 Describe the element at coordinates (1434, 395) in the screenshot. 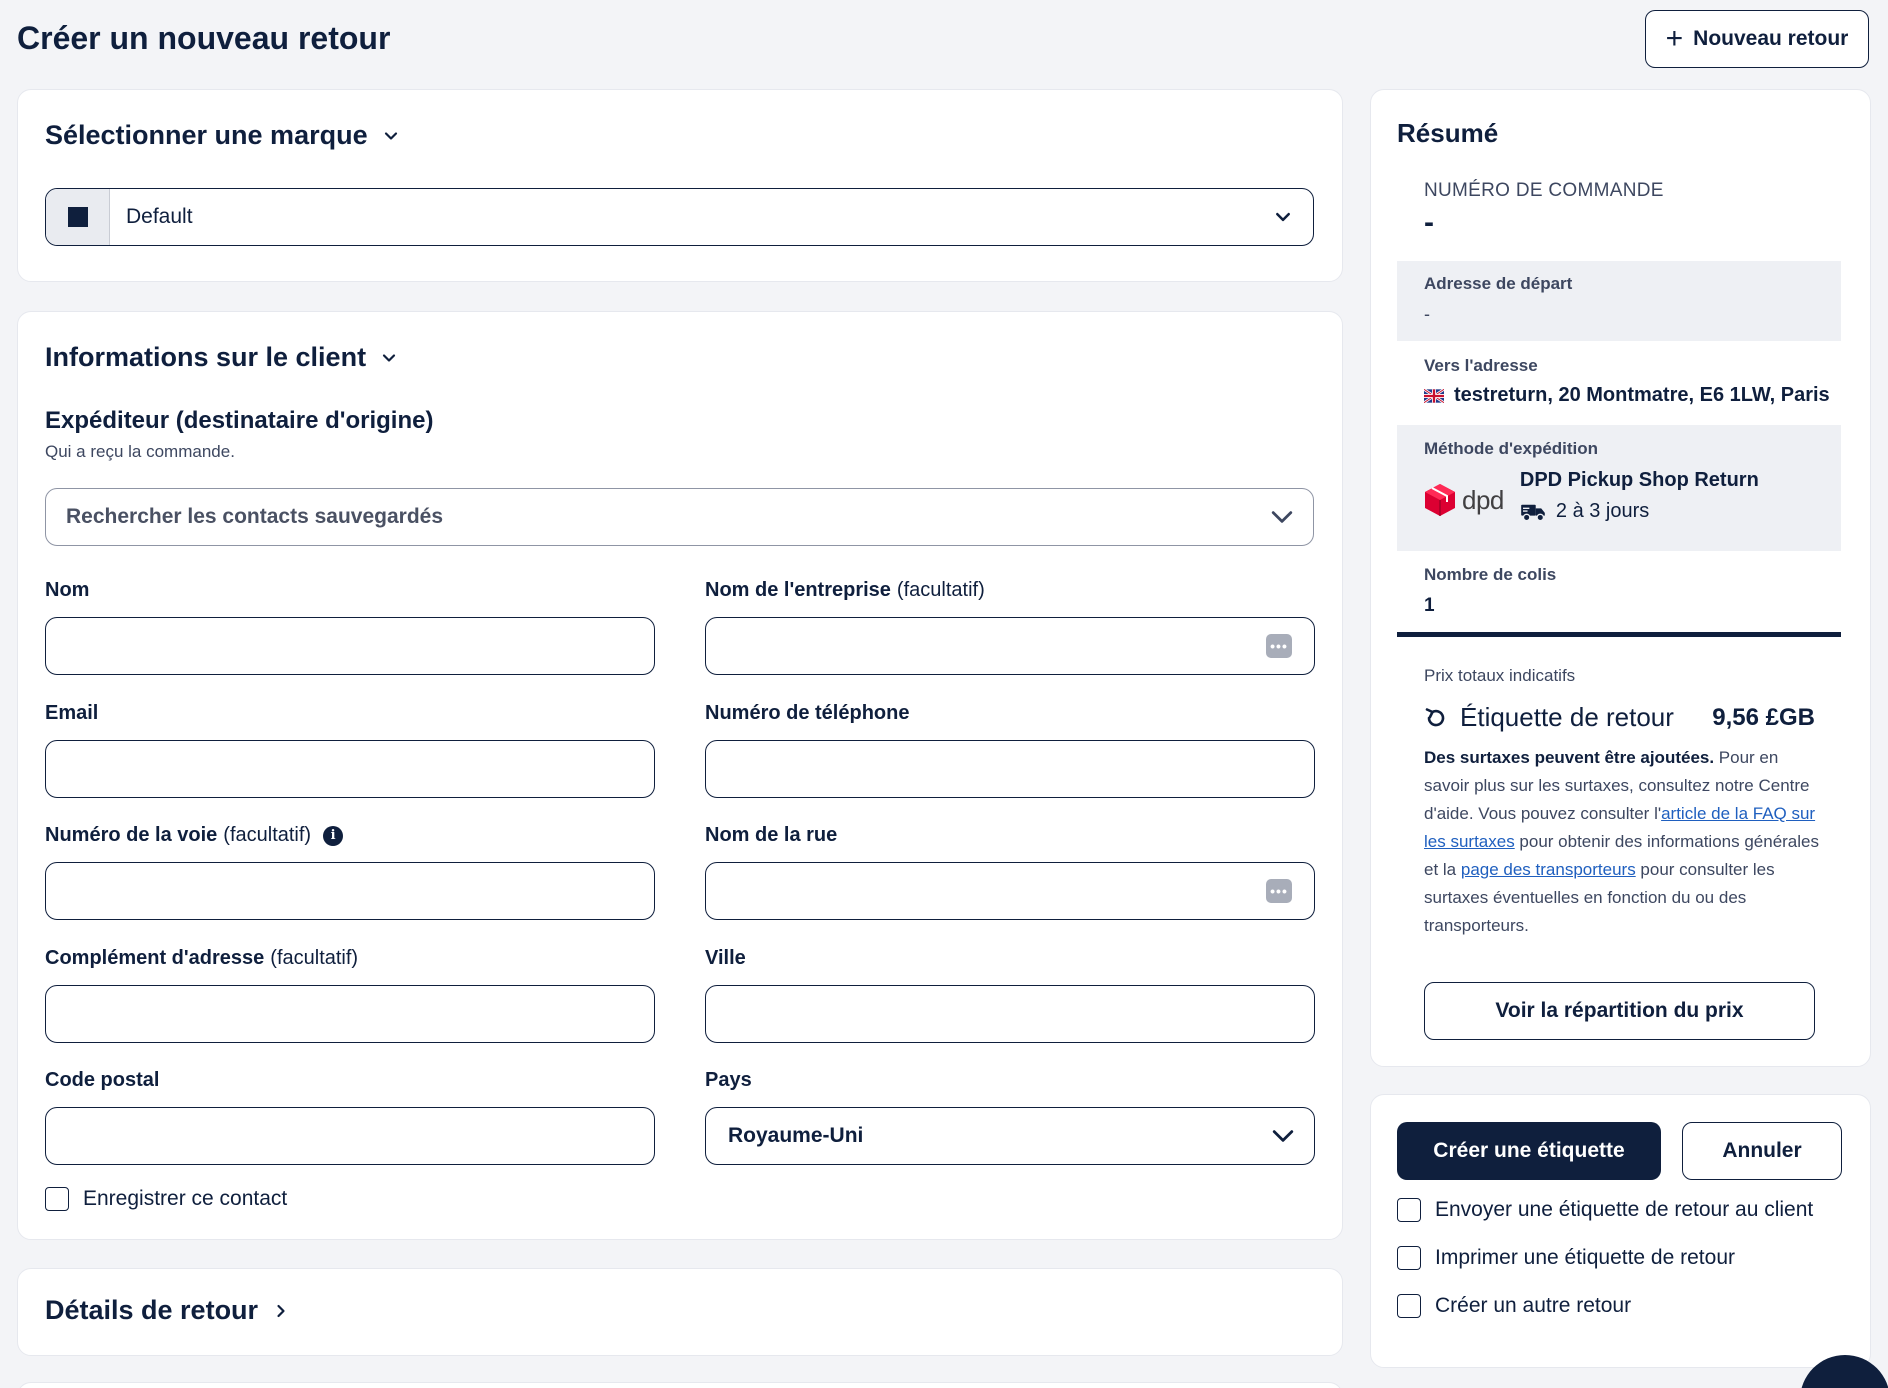

I see `uk-flag-icon` at that location.